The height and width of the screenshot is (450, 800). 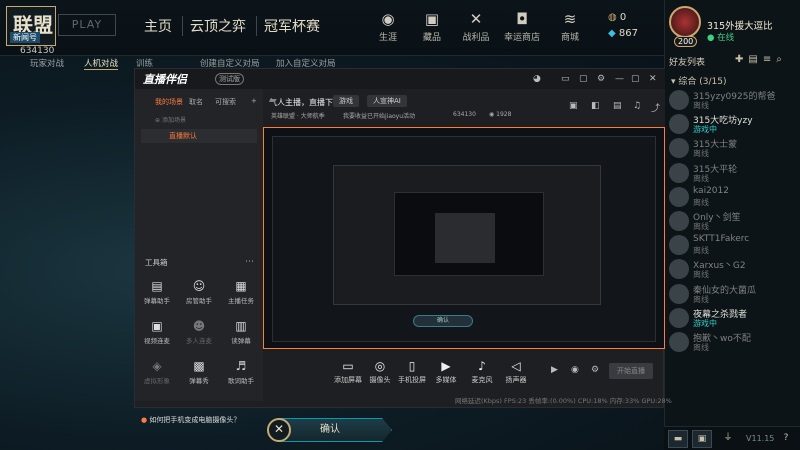 What do you see at coordinates (769, 59) in the screenshot?
I see `list-icon: ≡` at bounding box center [769, 59].